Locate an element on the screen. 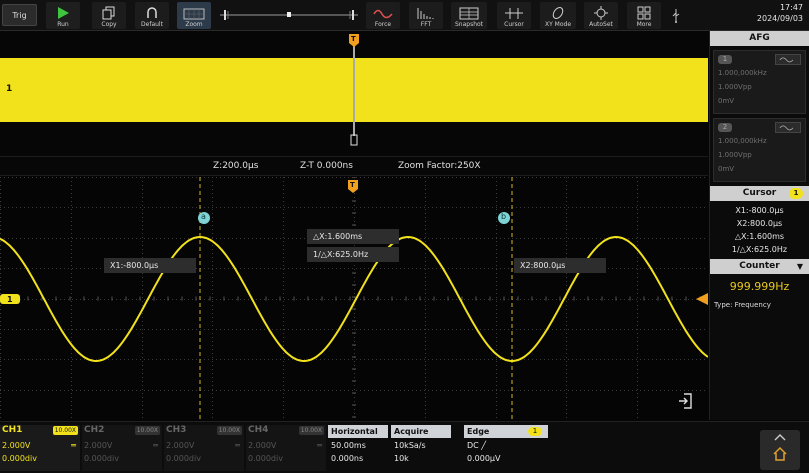 The width and height of the screenshot is (809, 473). counter-type-label: Type: is located at coordinates (723, 305).